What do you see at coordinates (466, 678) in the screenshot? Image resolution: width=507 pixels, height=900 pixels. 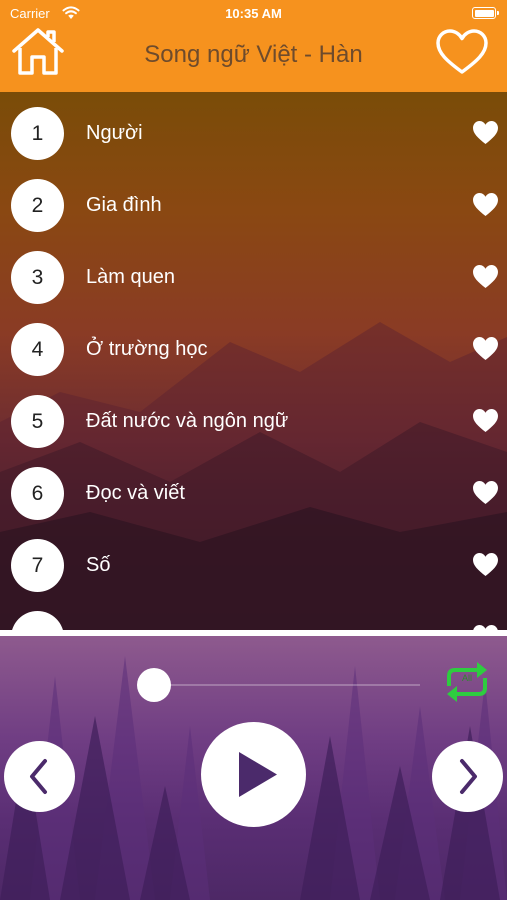 I see `repeat-mode-label: All` at bounding box center [466, 678].